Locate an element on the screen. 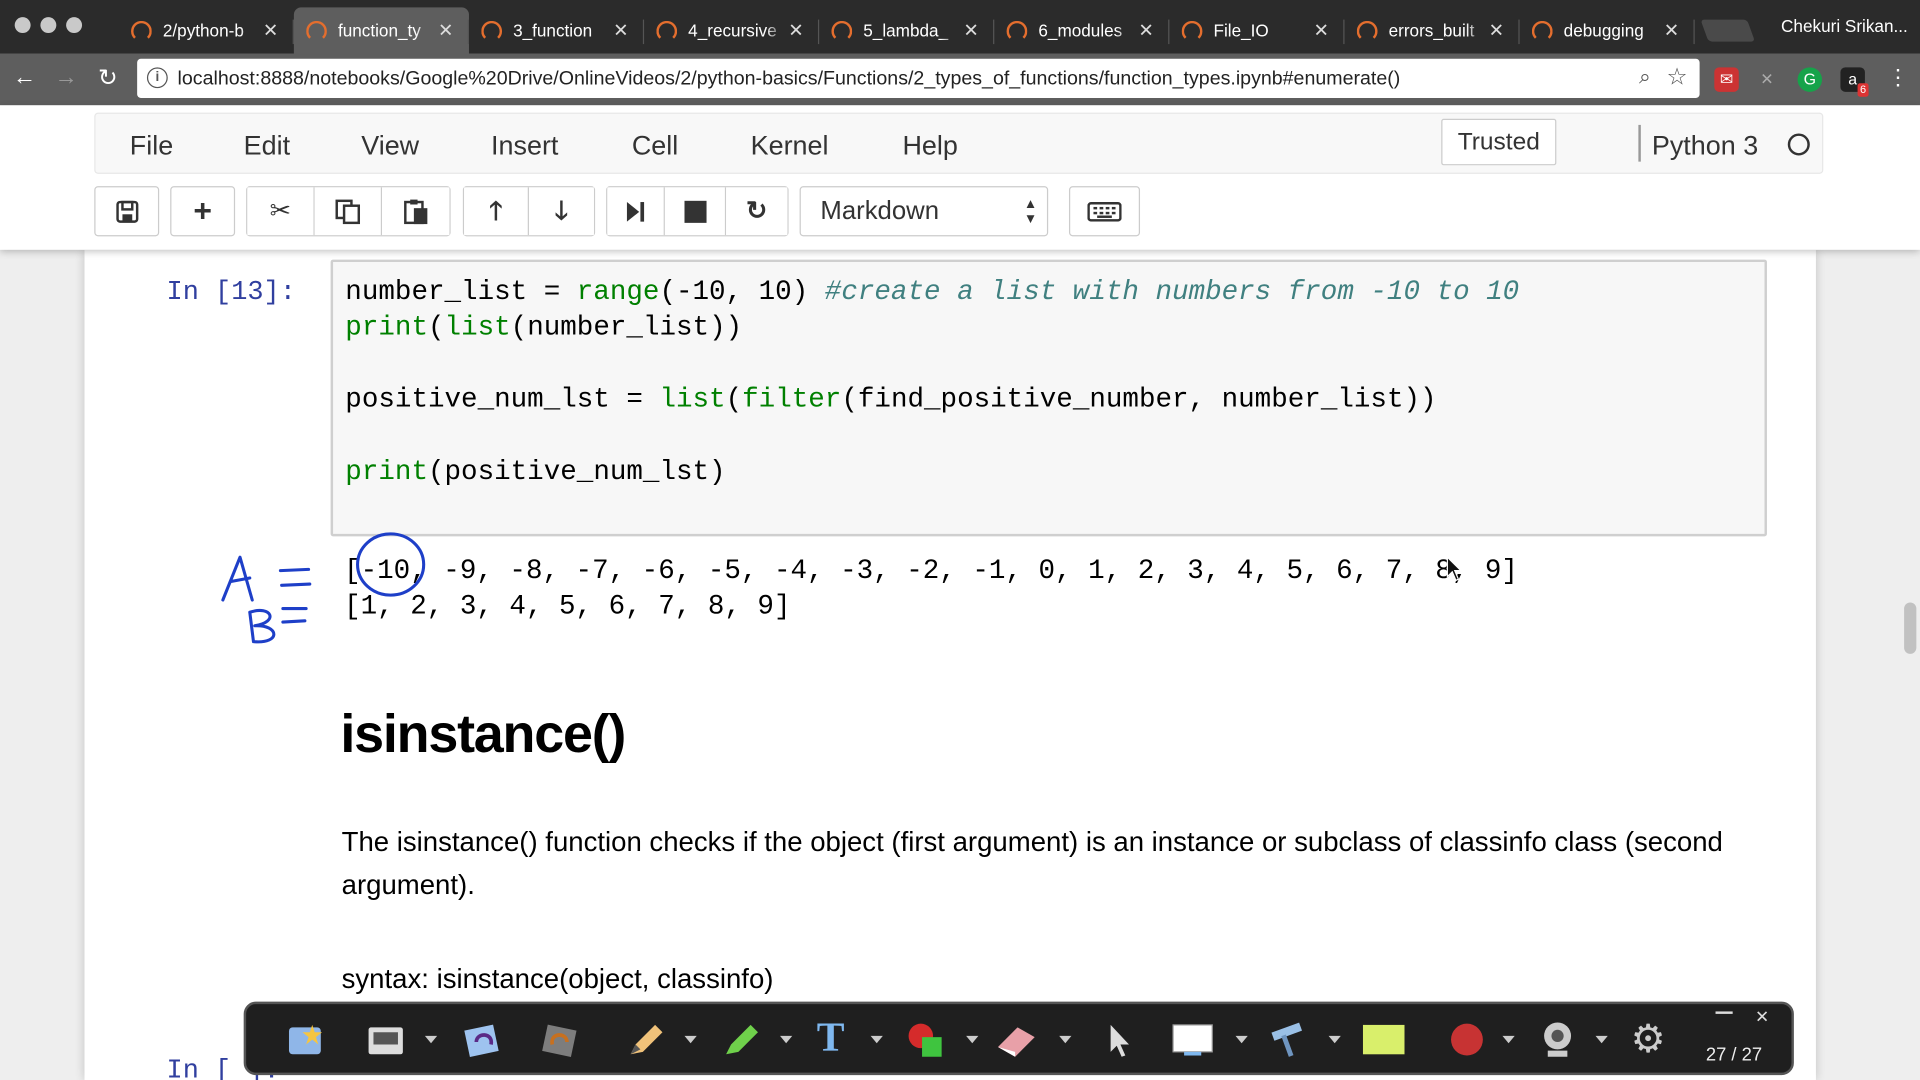 The height and width of the screenshot is (1080, 1920). interrupt-kernel-button is located at coordinates (695, 211).